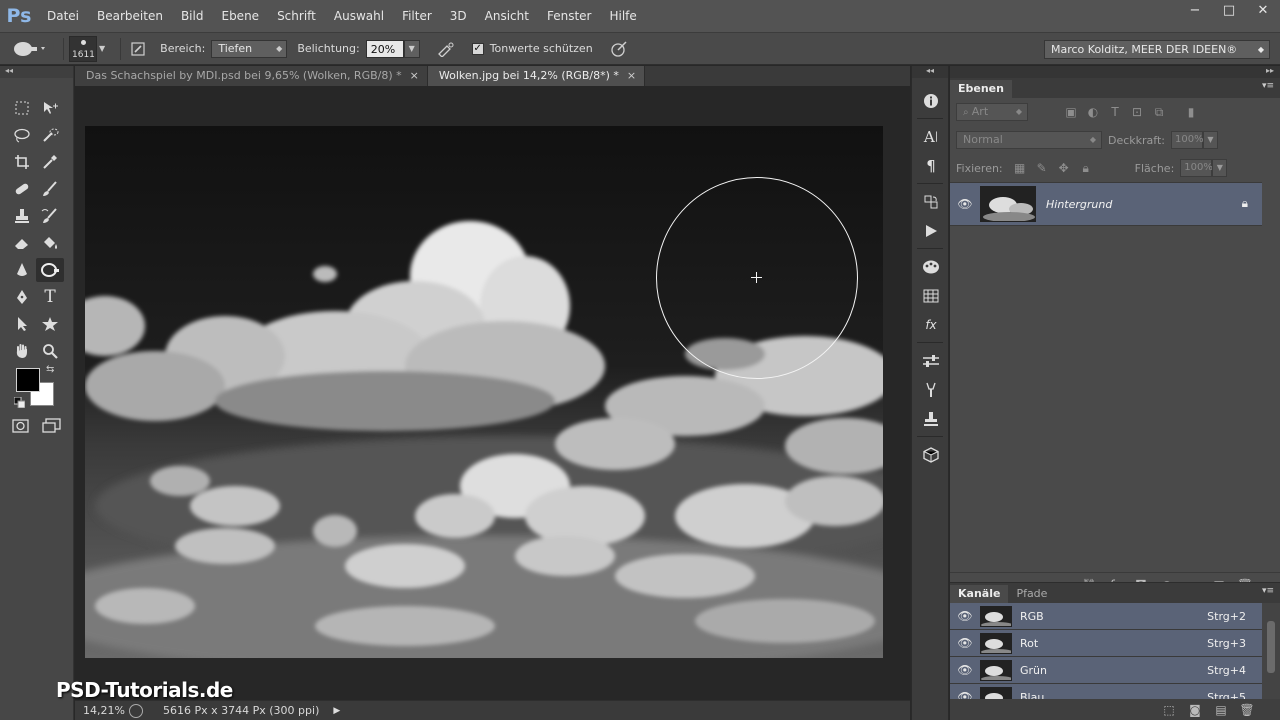  What do you see at coordinates (1229, 10) in the screenshot?
I see `restore-button: □` at bounding box center [1229, 10].